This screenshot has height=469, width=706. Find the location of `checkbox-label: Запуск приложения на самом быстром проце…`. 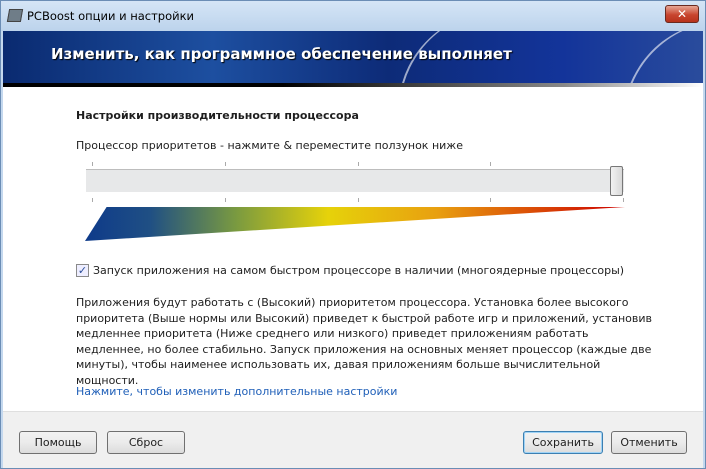

checkbox-label: Запуск приложения на самом быстром проце… is located at coordinates (359, 270).